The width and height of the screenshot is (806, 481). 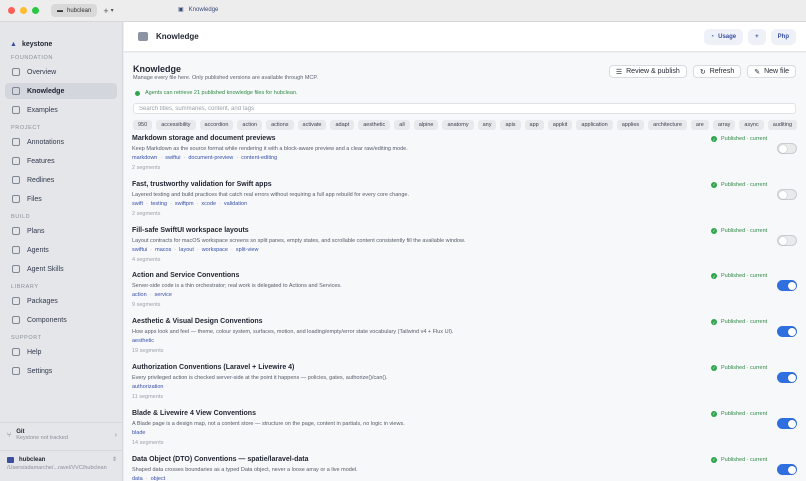 What do you see at coordinates (510, 125) in the screenshot?
I see `tag-filter: apis` at bounding box center [510, 125].